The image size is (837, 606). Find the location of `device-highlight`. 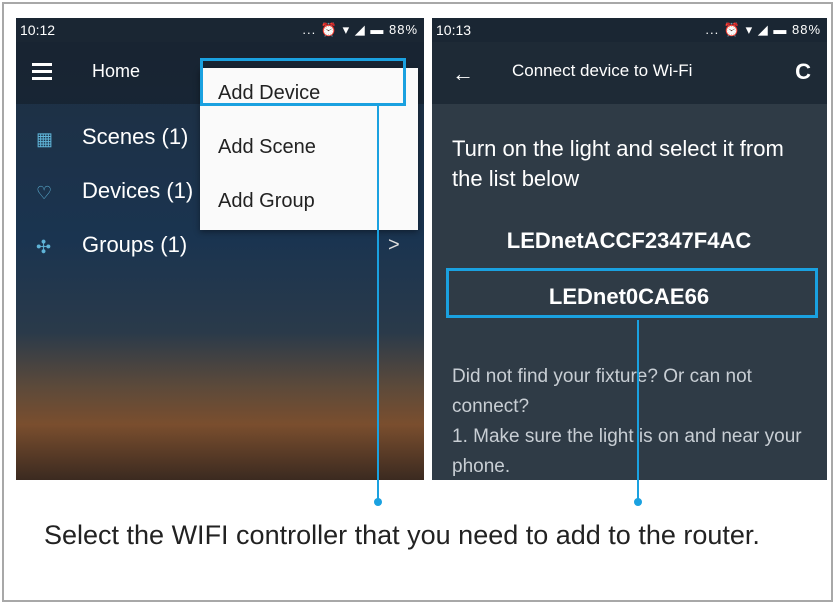

device-highlight is located at coordinates (632, 293).